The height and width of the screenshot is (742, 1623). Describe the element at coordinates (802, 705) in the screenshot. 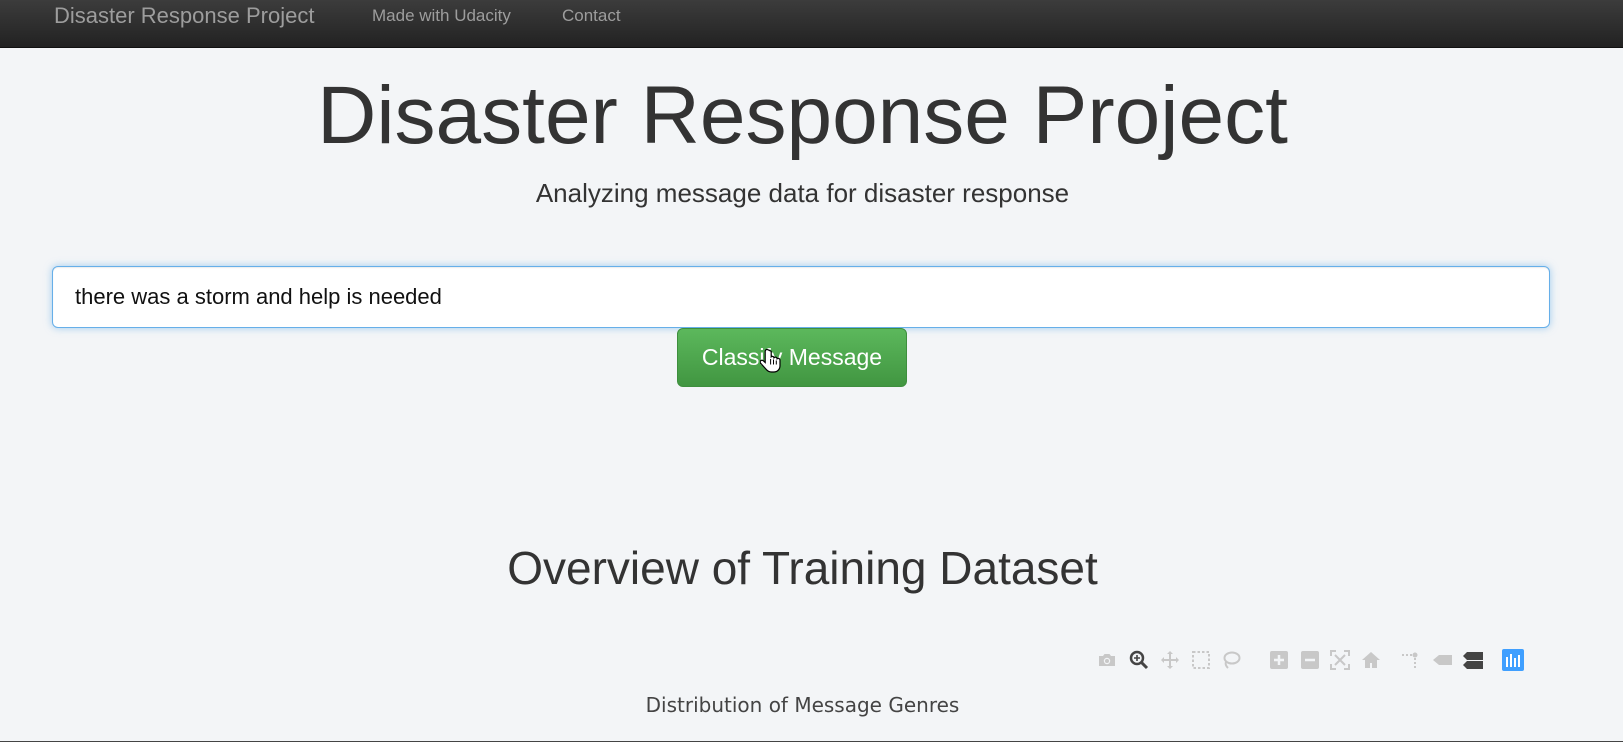

I see `chart-title: Distribution of Message Genres` at that location.